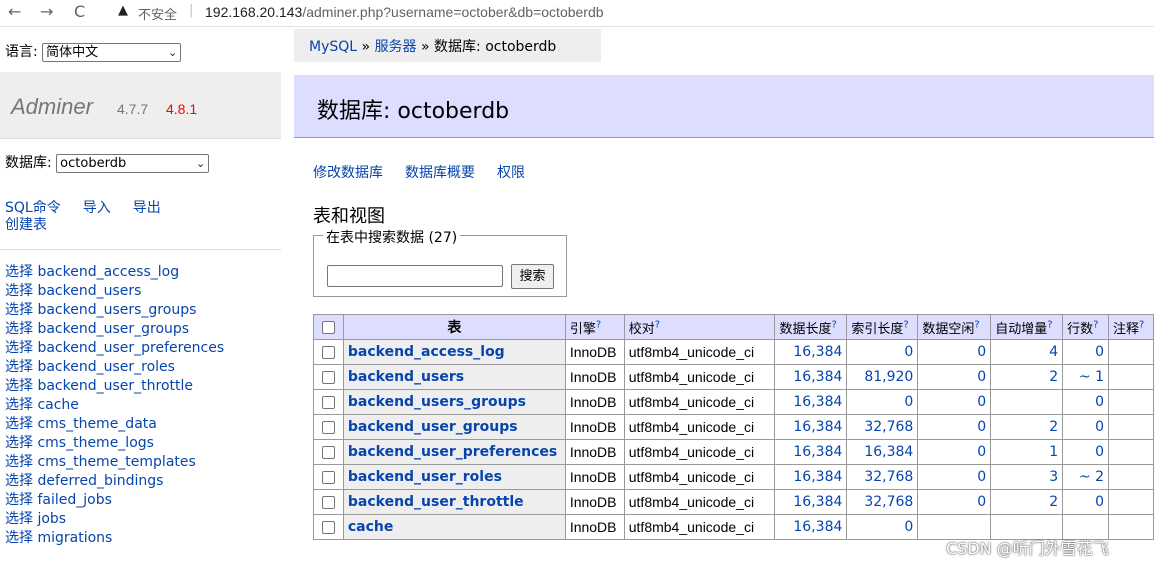  I want to click on table-name-link: backend_access_log, so click(426, 352).